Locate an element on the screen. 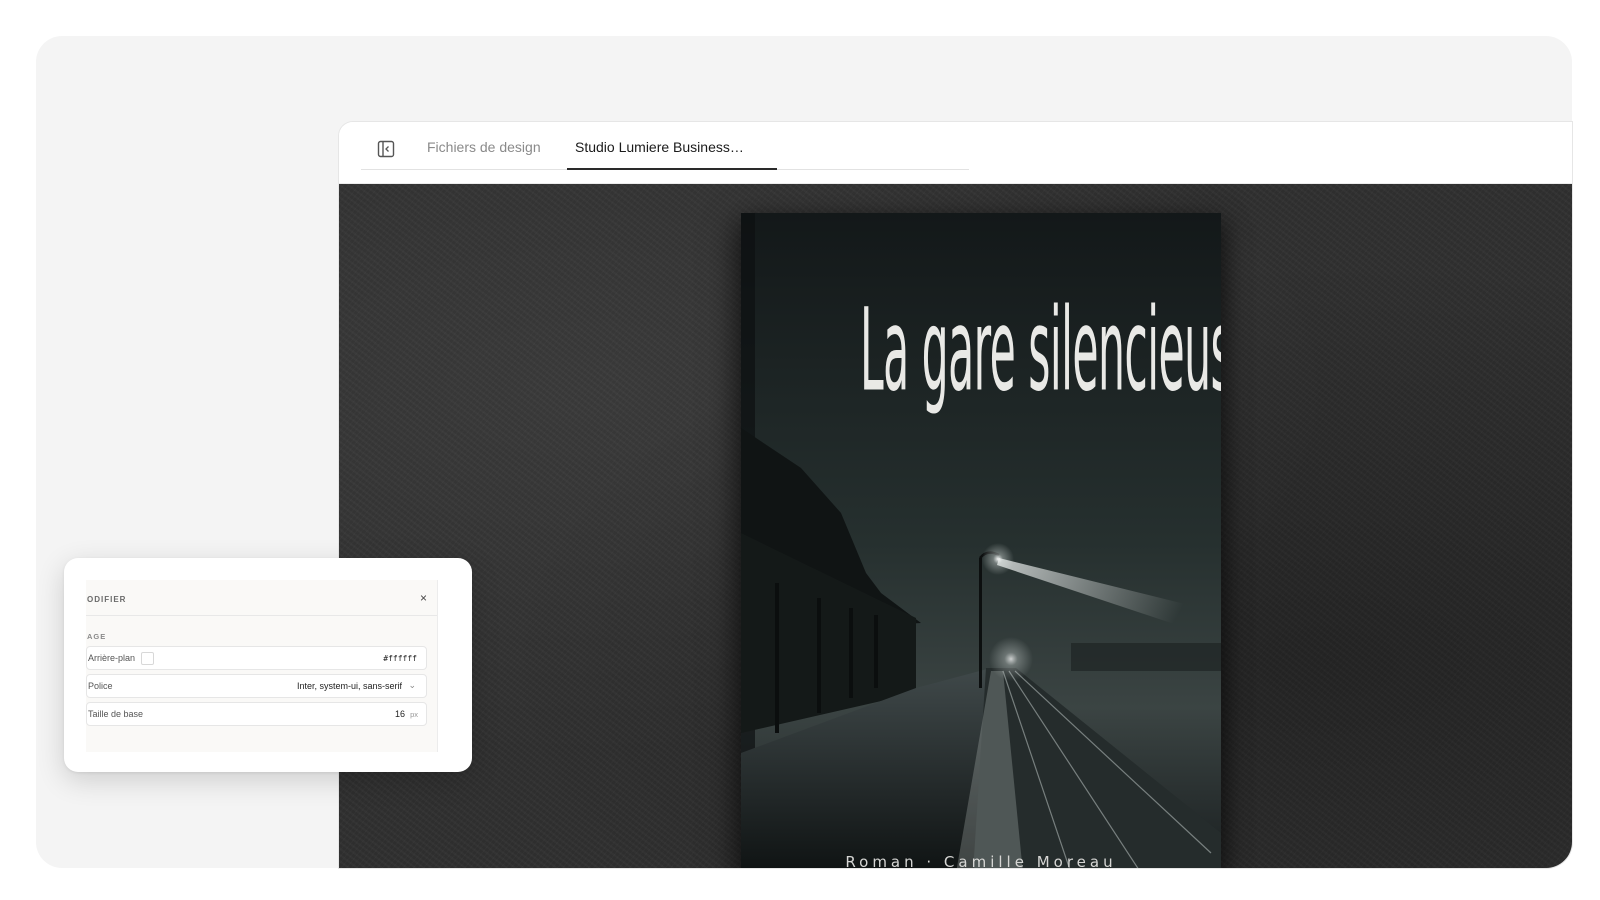  chevron-down-icon: ⌄ is located at coordinates (412, 685).